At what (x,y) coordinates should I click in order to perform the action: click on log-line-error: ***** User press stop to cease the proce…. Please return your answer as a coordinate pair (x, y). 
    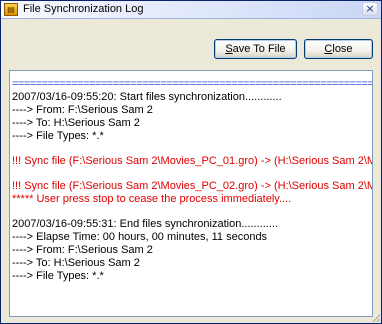
    Looking at the image, I should click on (152, 199).